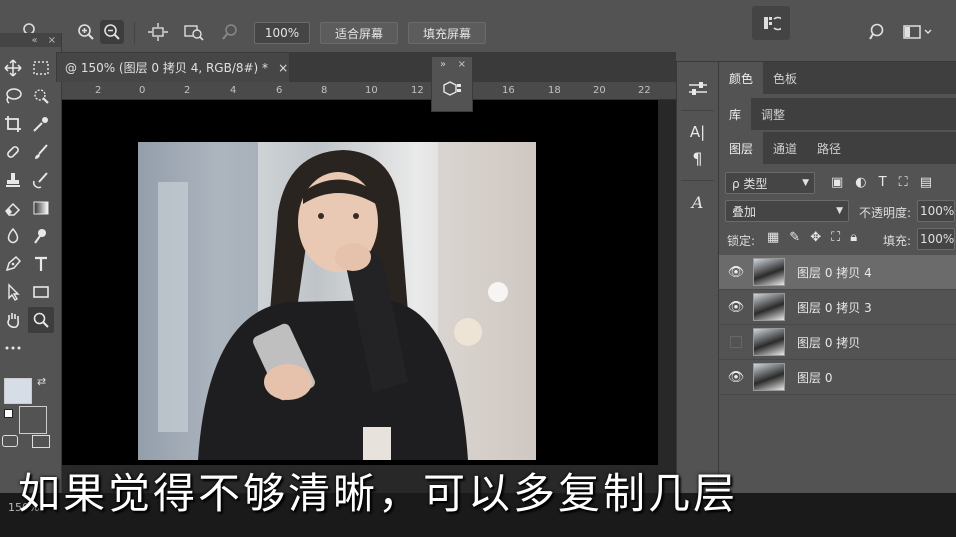 This screenshot has height=537, width=956. Describe the element at coordinates (283, 68) in the screenshot. I see `tab-close-icon: ×` at that location.